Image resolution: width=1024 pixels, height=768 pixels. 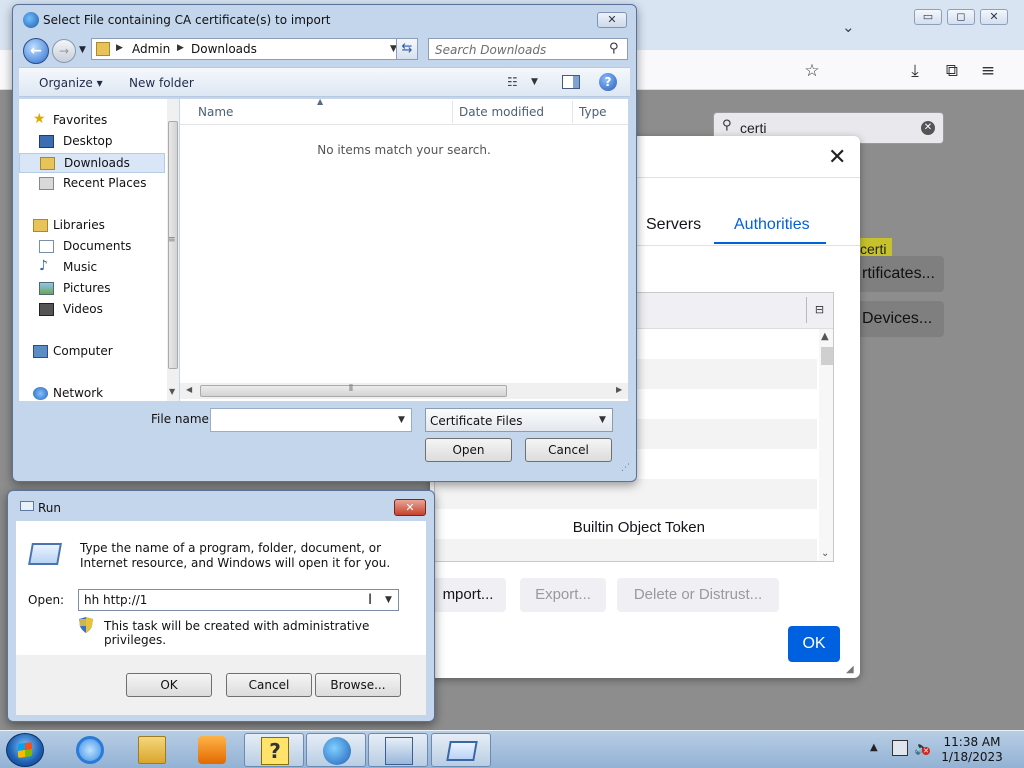 What do you see at coordinates (461, 750) in the screenshot?
I see `taskbar-run` at bounding box center [461, 750].